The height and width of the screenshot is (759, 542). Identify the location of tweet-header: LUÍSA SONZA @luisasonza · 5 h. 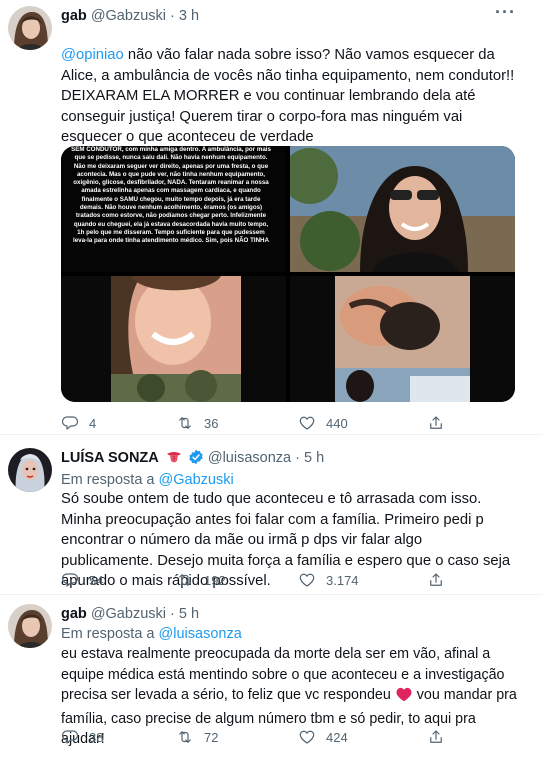
(192, 459).